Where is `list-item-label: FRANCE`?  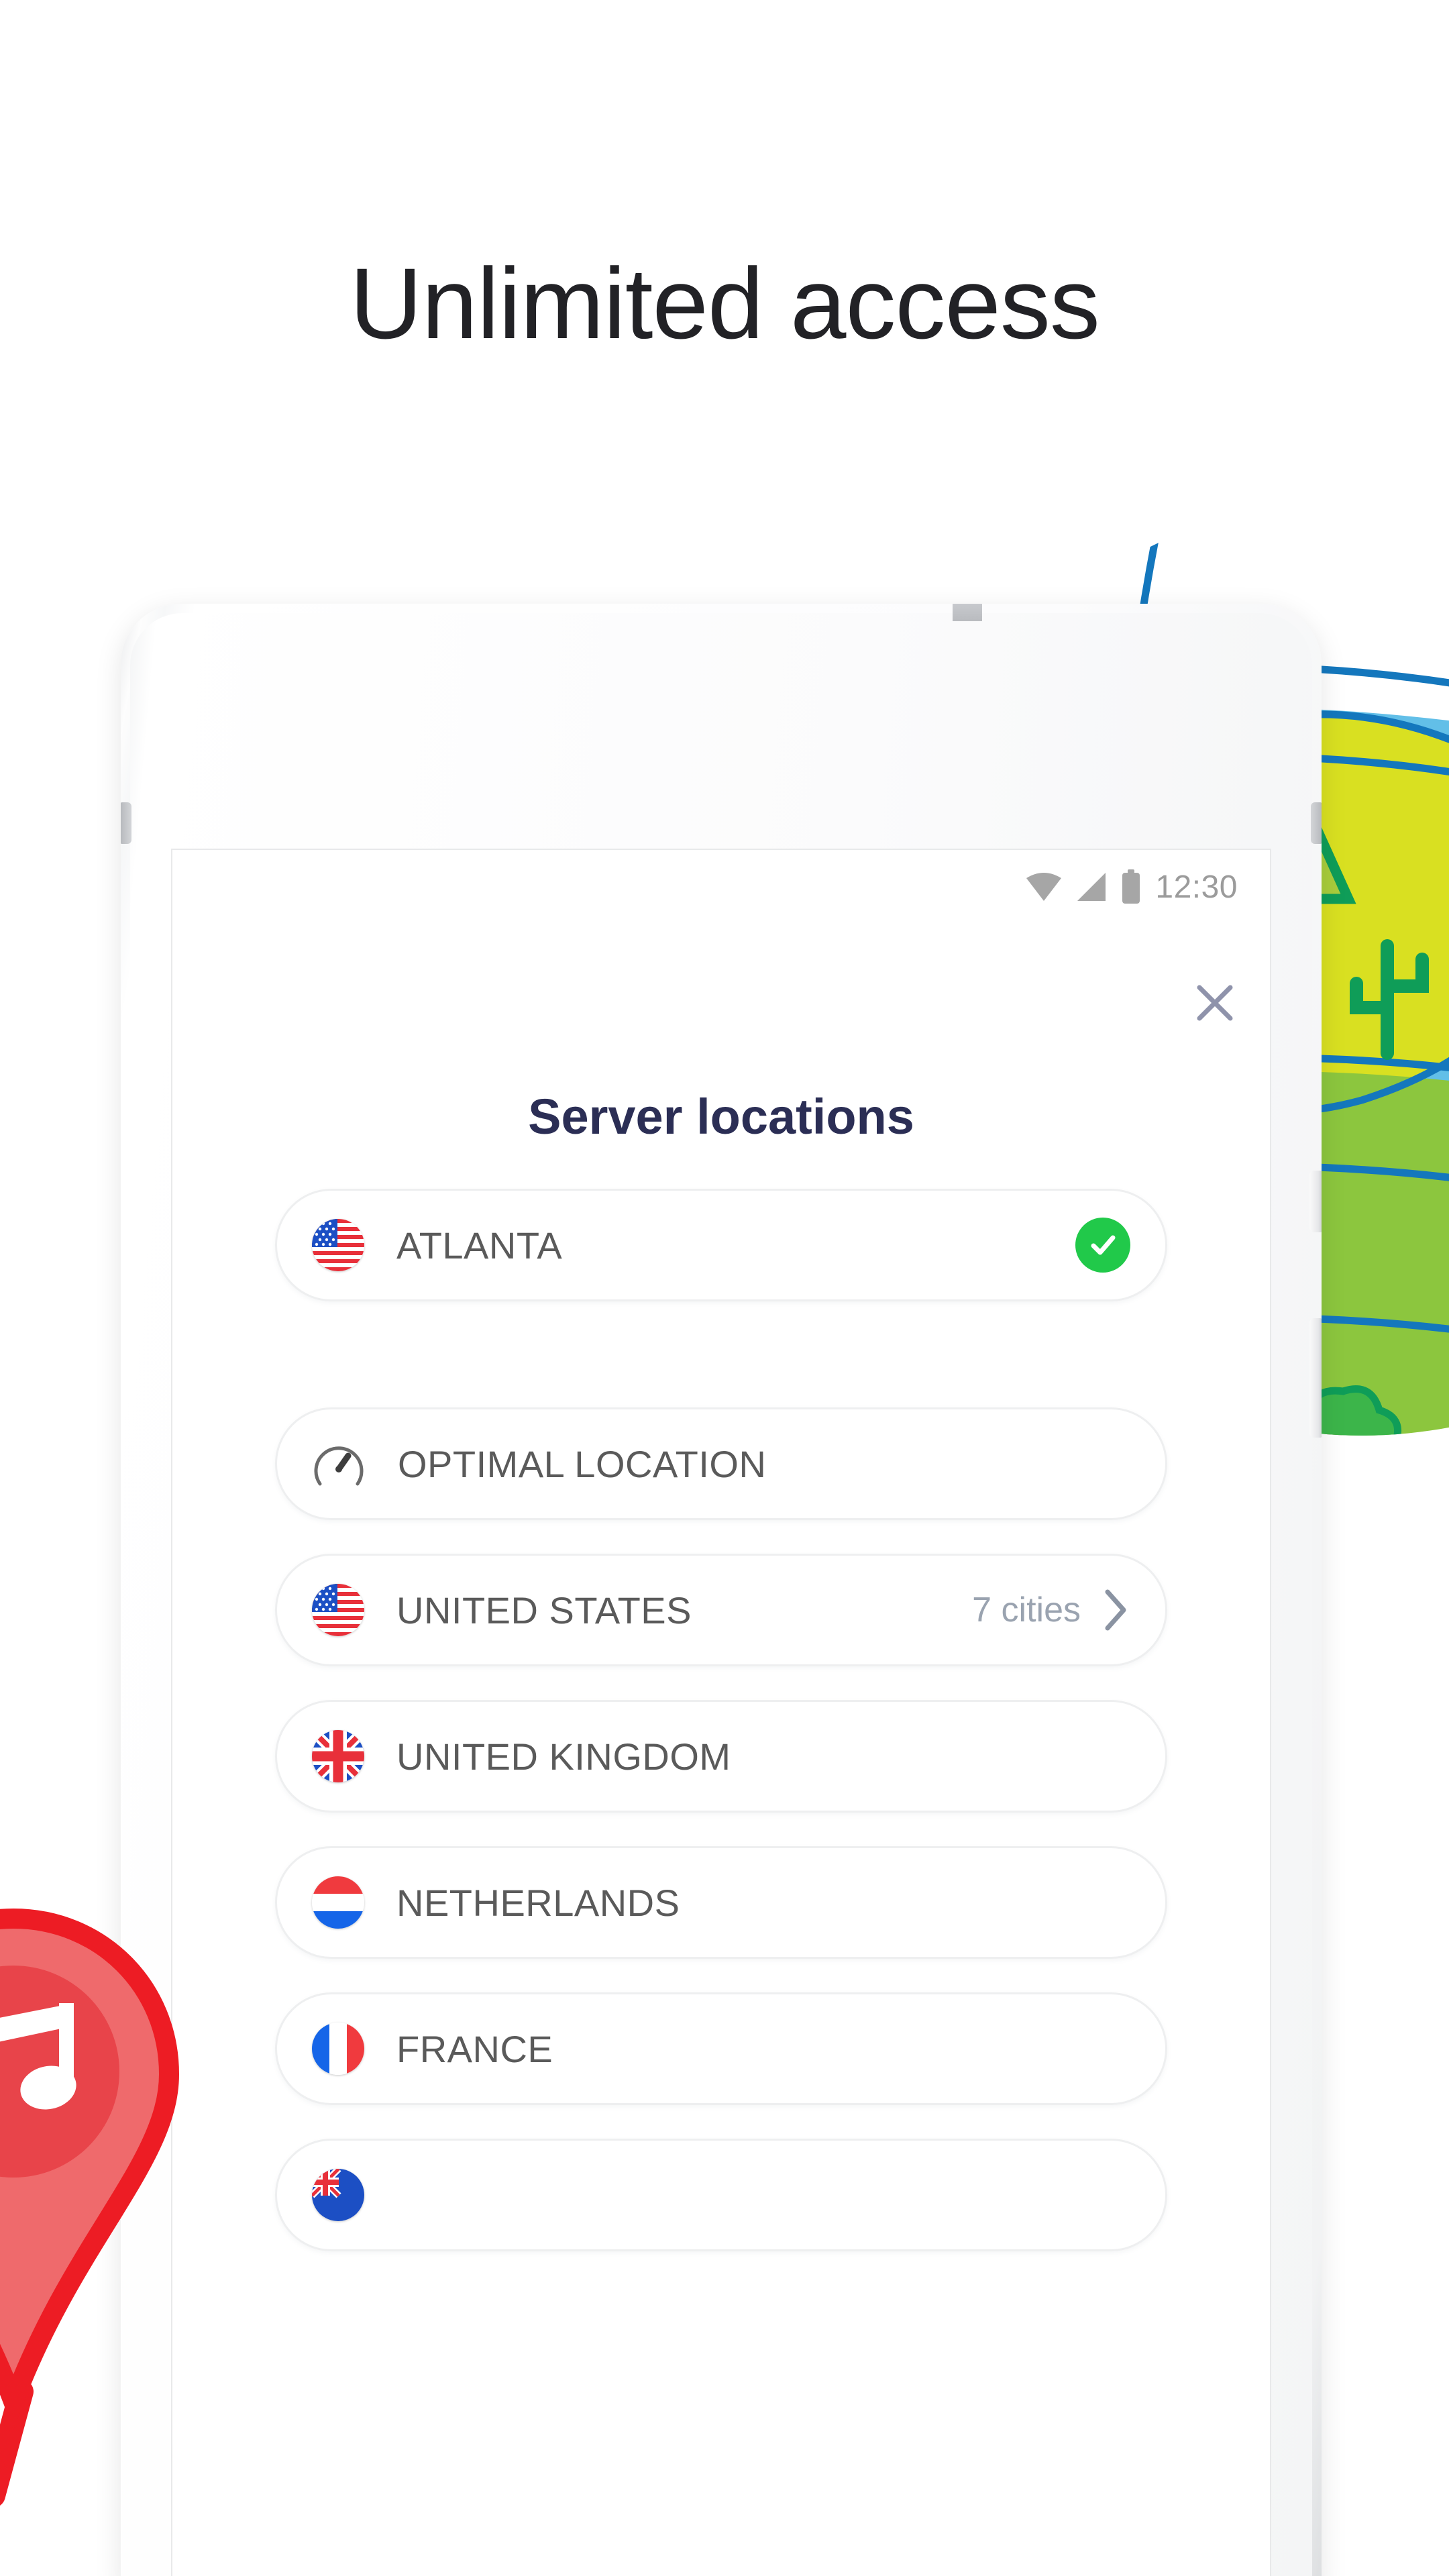
list-item-label: FRANCE is located at coordinates (474, 2048).